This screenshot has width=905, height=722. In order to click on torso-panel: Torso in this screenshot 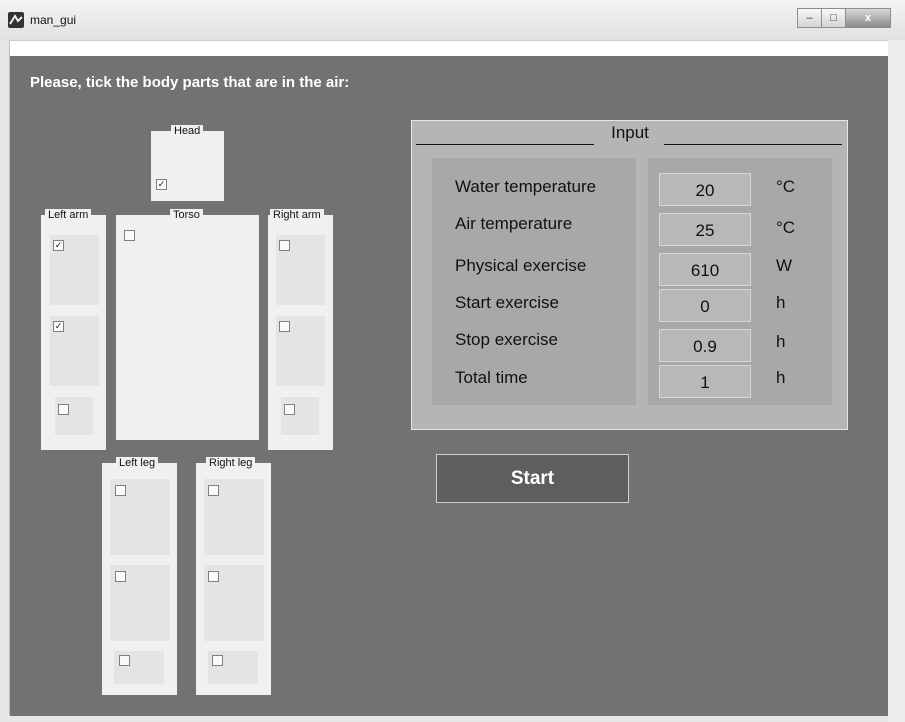, I will do `click(187, 324)`.